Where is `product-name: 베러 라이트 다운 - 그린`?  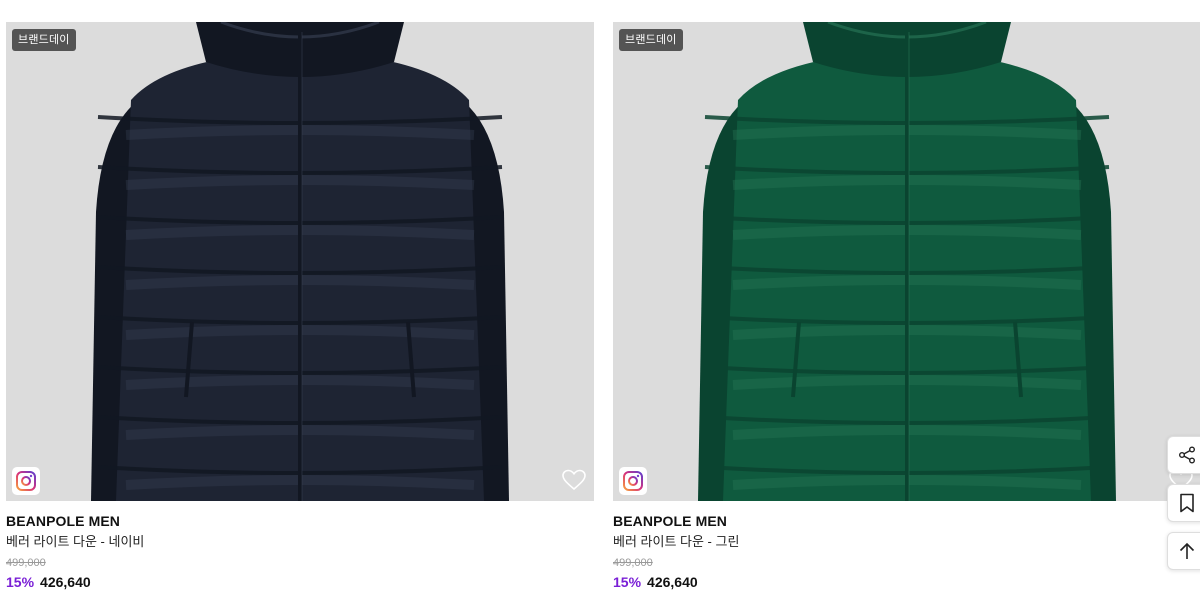
product-name: 베러 라이트 다운 - 그린 is located at coordinates (906, 542).